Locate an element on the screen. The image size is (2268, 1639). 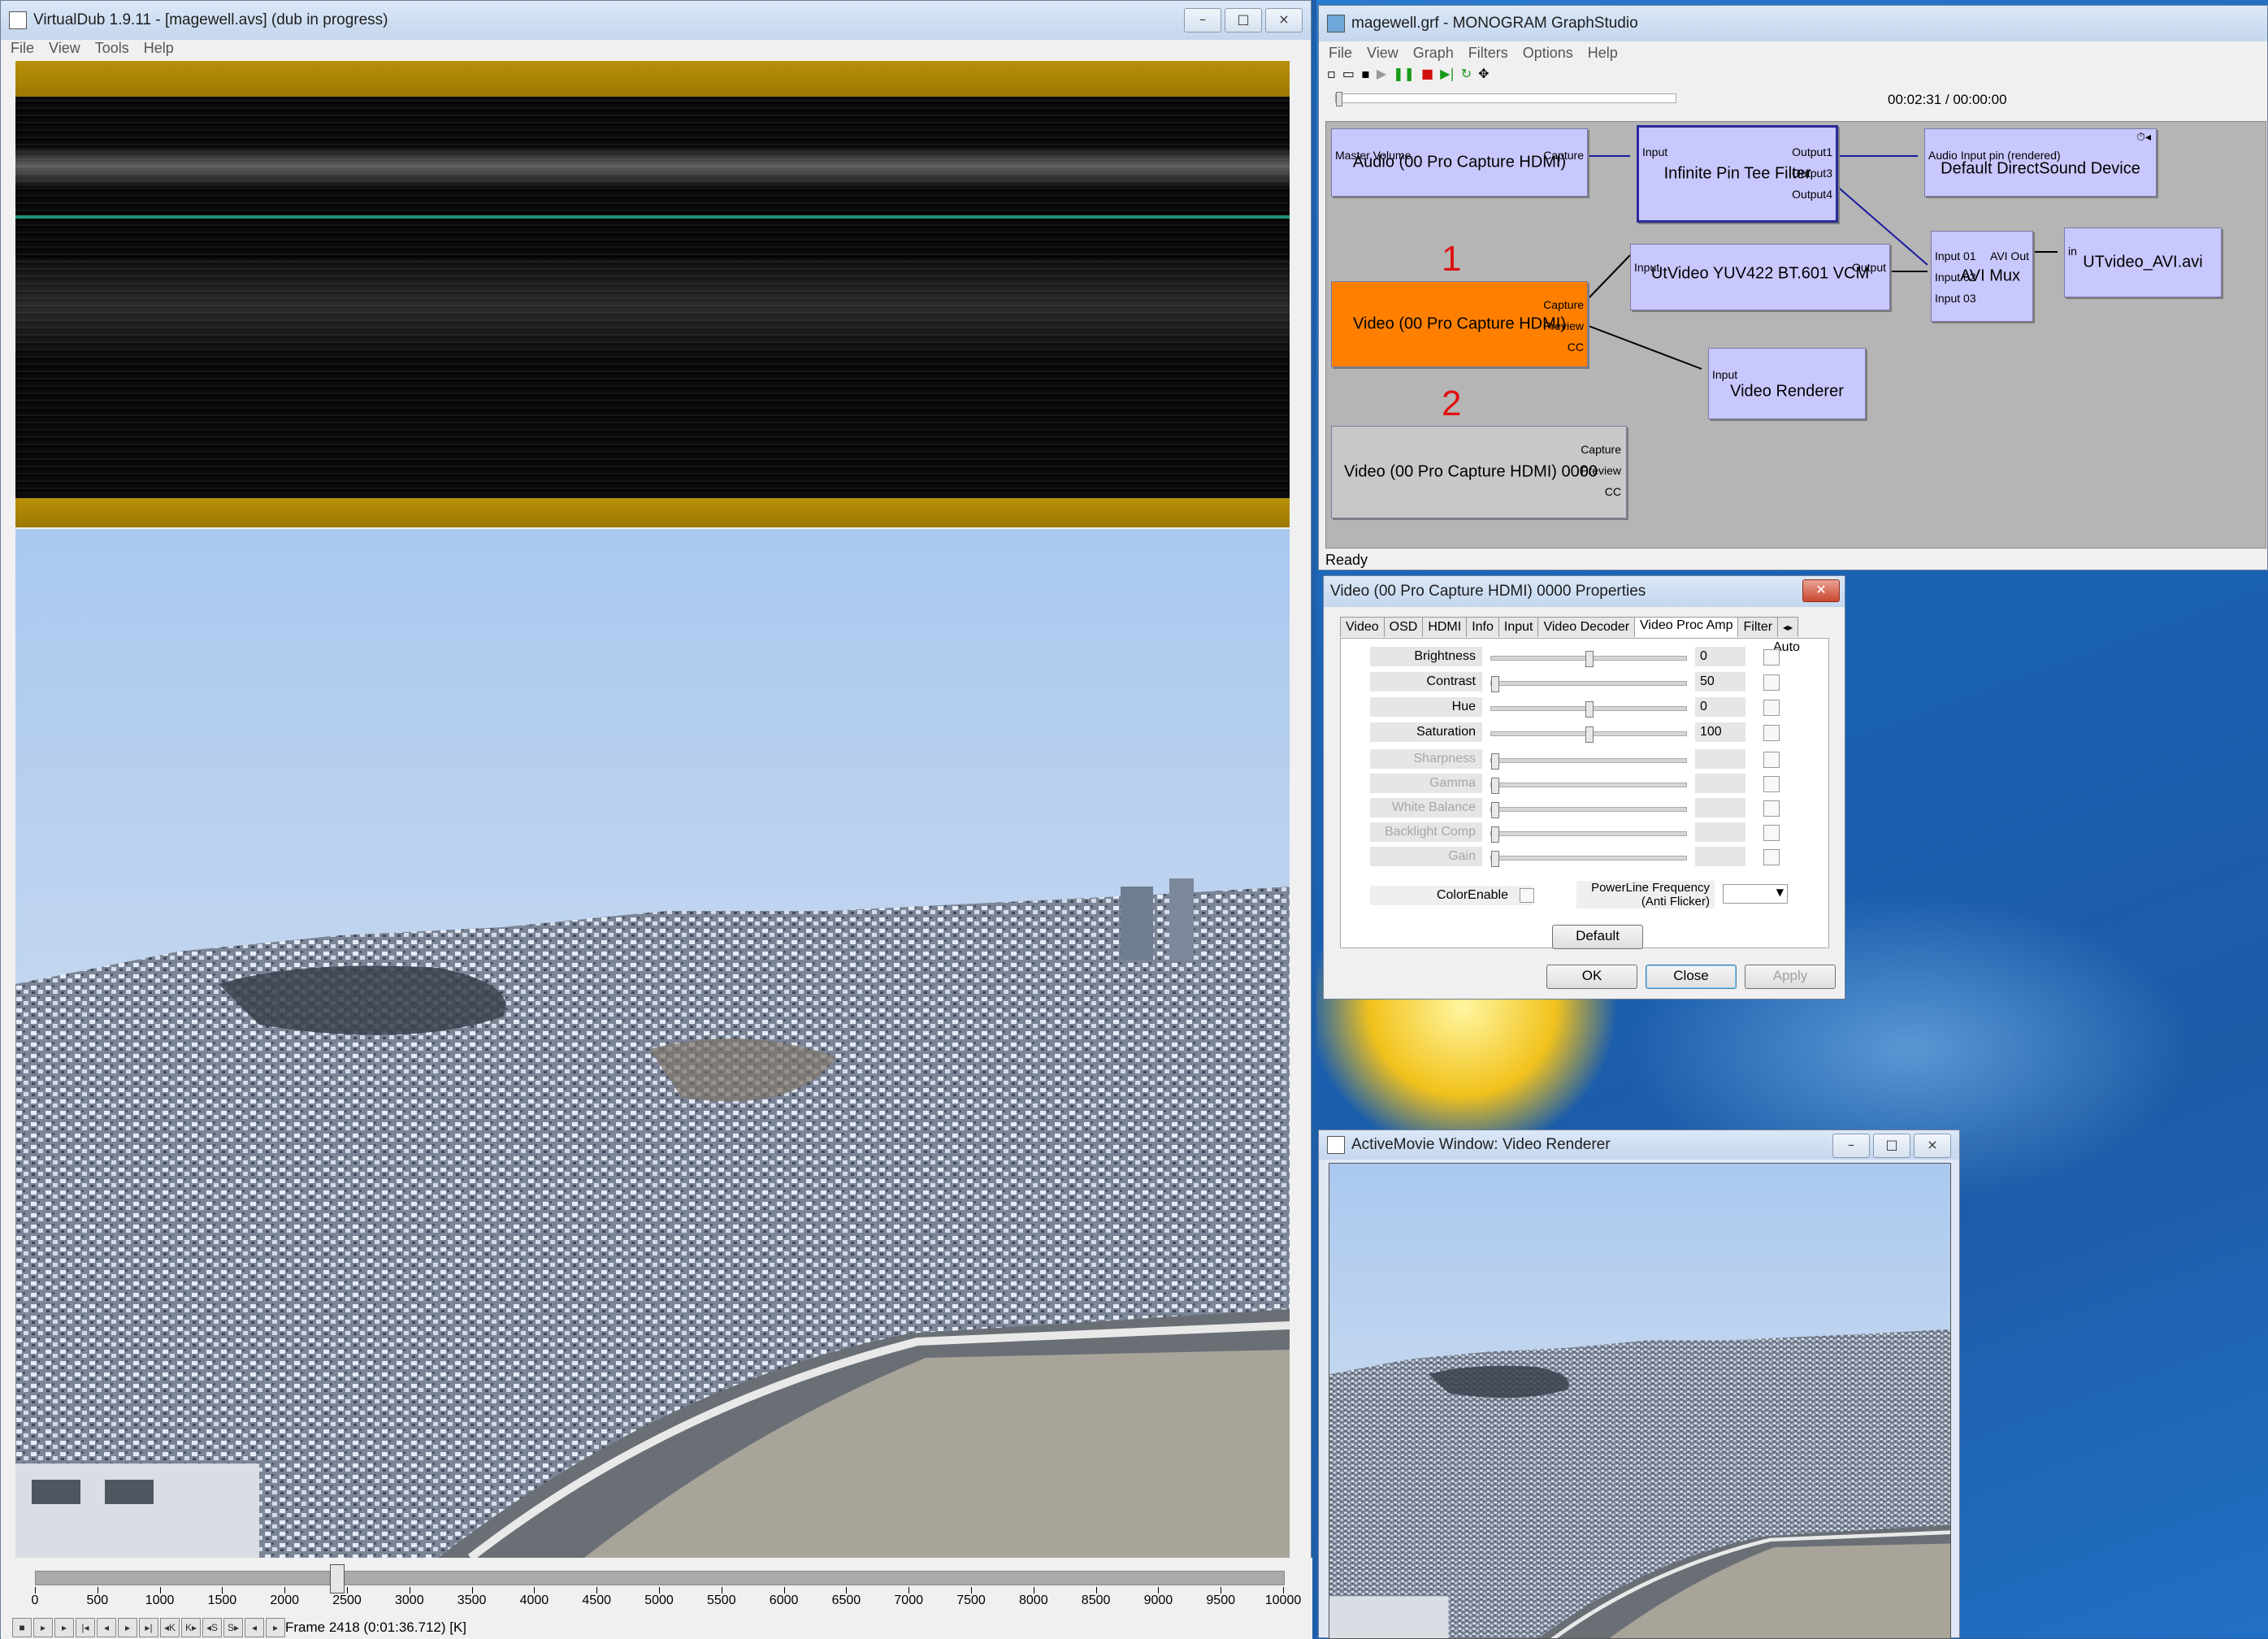
close-icon: ✕ is located at coordinates (1821, 590).